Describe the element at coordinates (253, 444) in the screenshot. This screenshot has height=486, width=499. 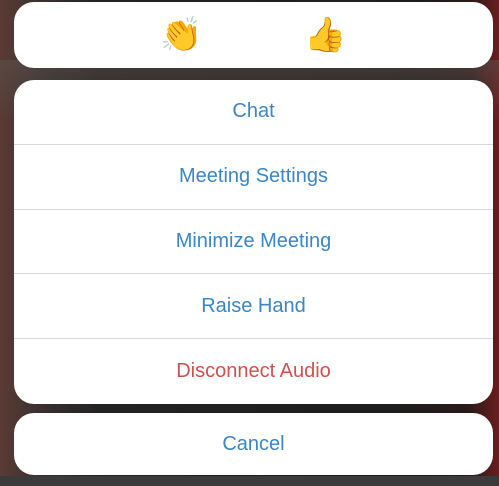
I see `cancel-button: Cancel` at that location.